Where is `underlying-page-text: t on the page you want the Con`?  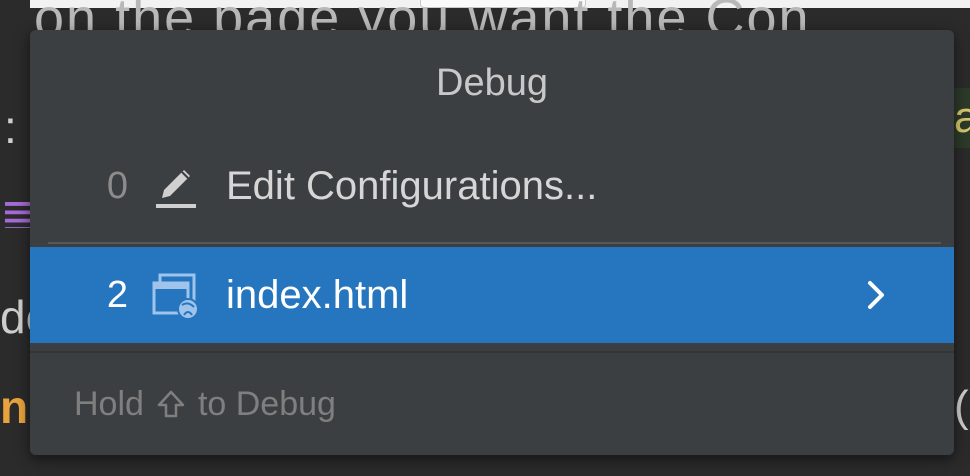 underlying-page-text: t on the page you want the Con is located at coordinates (405, 17).